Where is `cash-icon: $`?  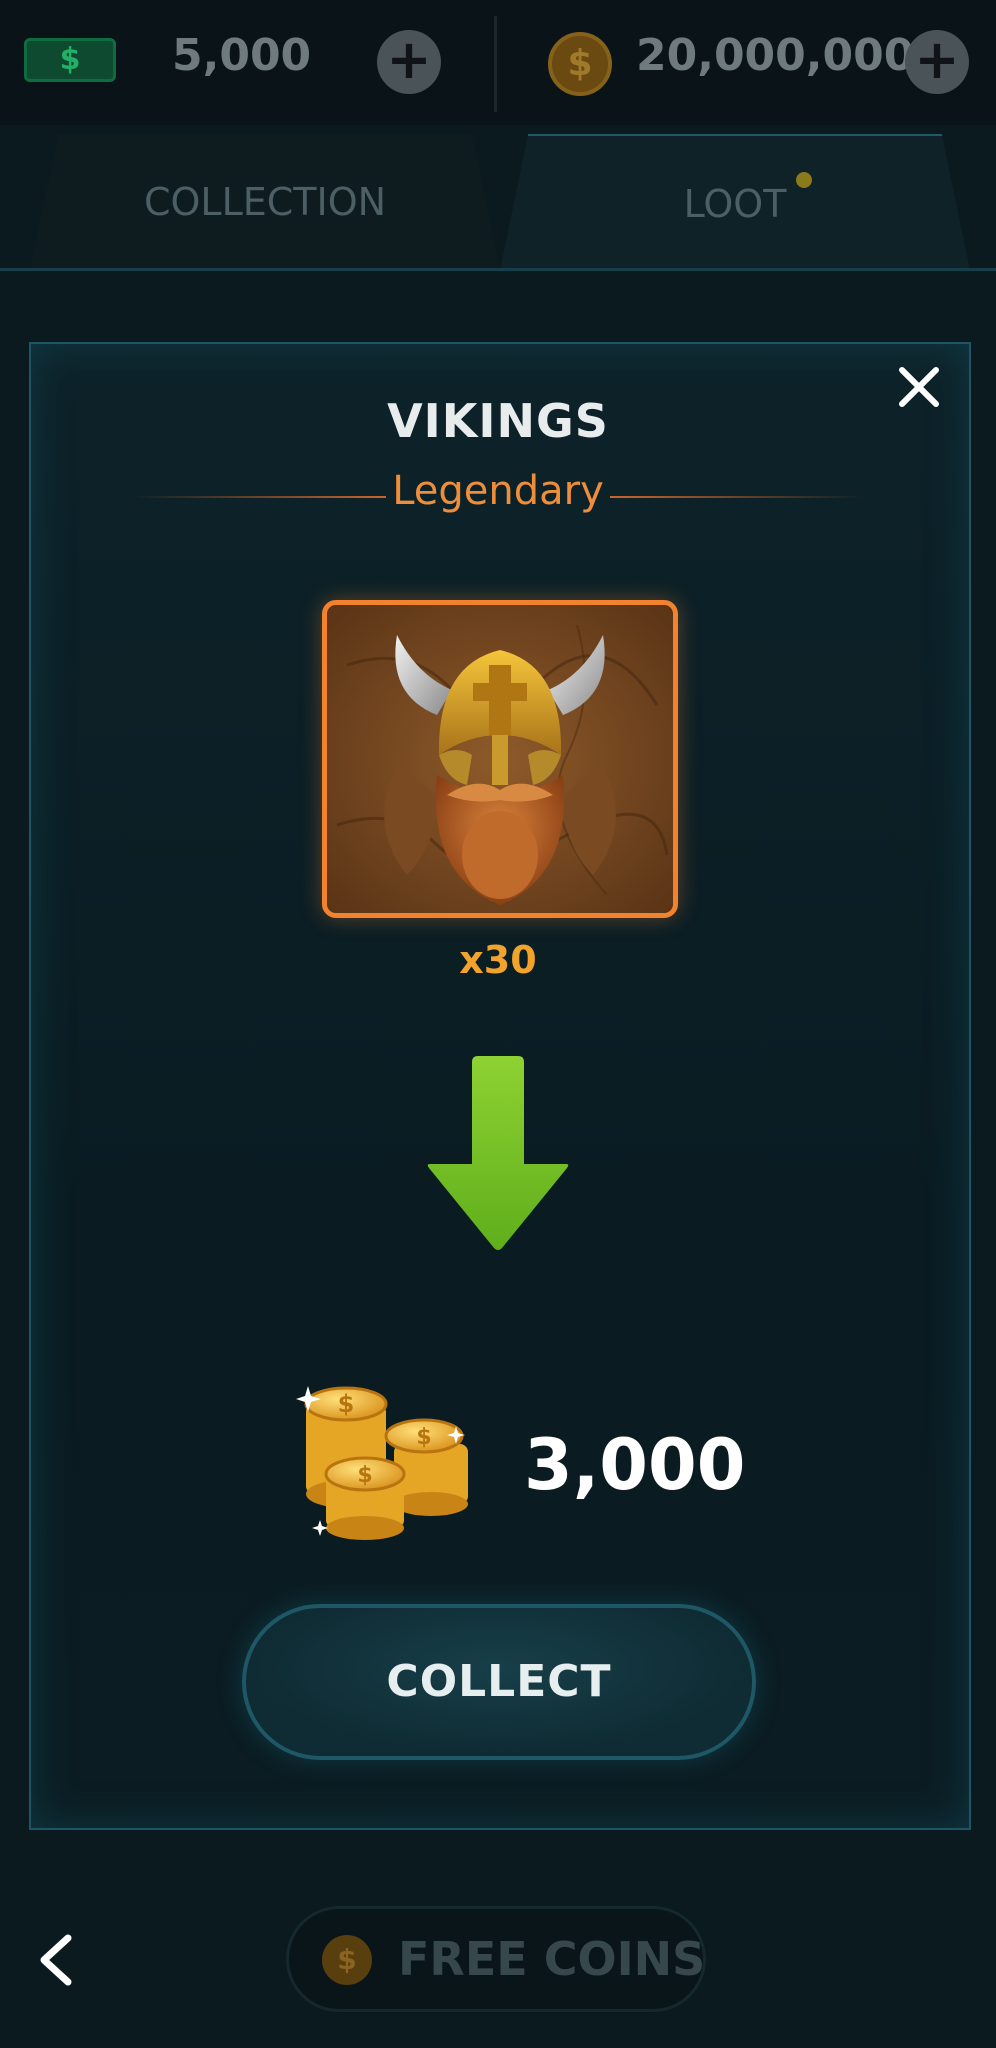 cash-icon: $ is located at coordinates (70, 60).